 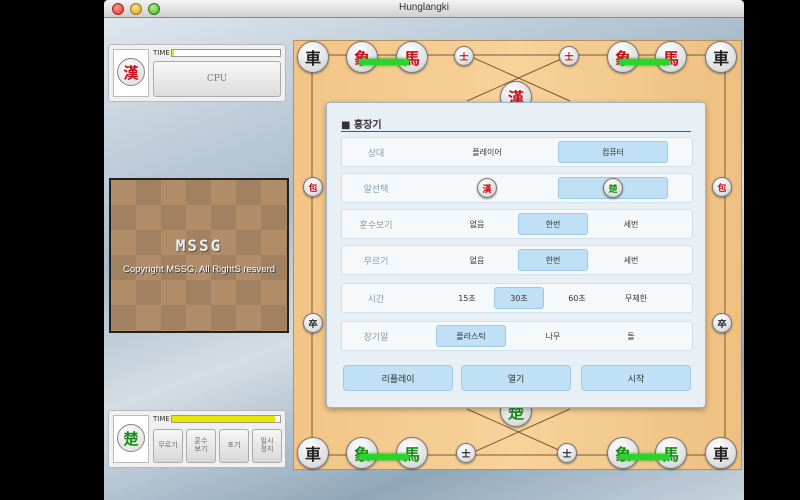 What do you see at coordinates (376, 299) in the screenshot?
I see `row-label-time: 시간` at bounding box center [376, 299].